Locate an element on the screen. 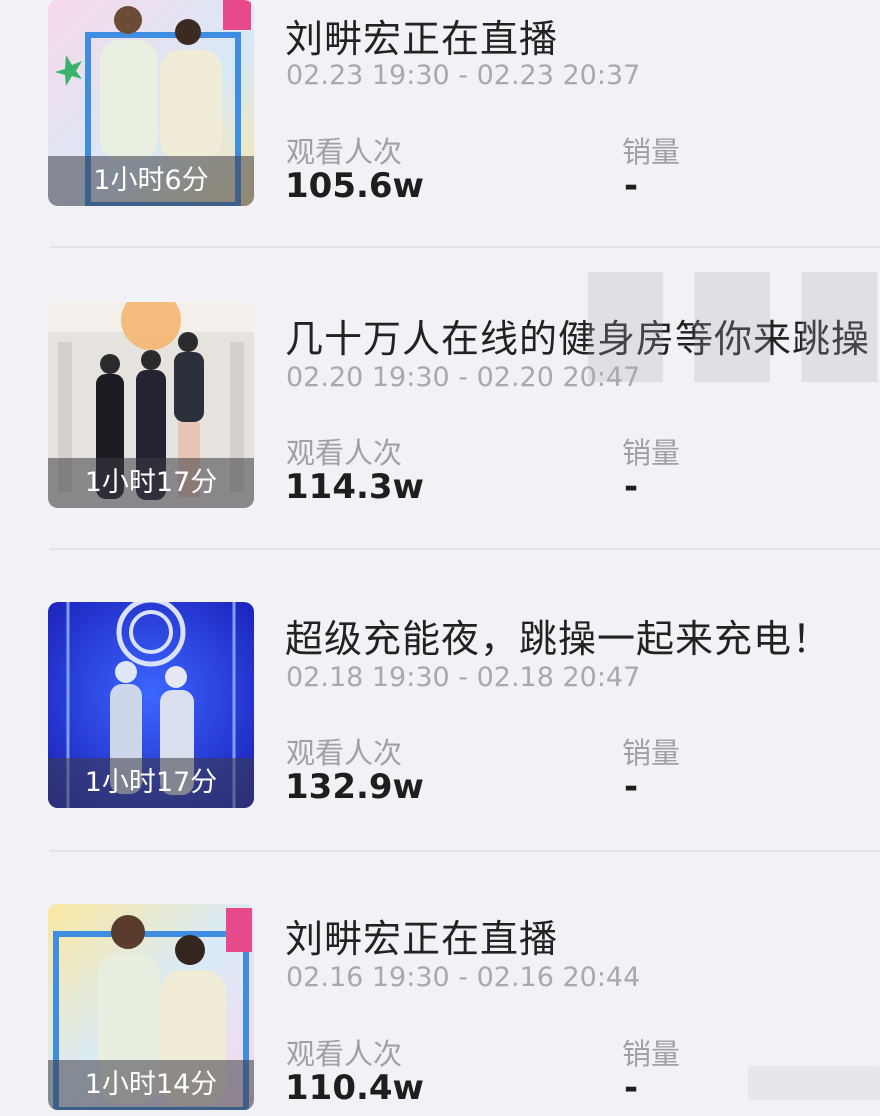  duration-badge: 1小时14分 is located at coordinates (151, 1085).